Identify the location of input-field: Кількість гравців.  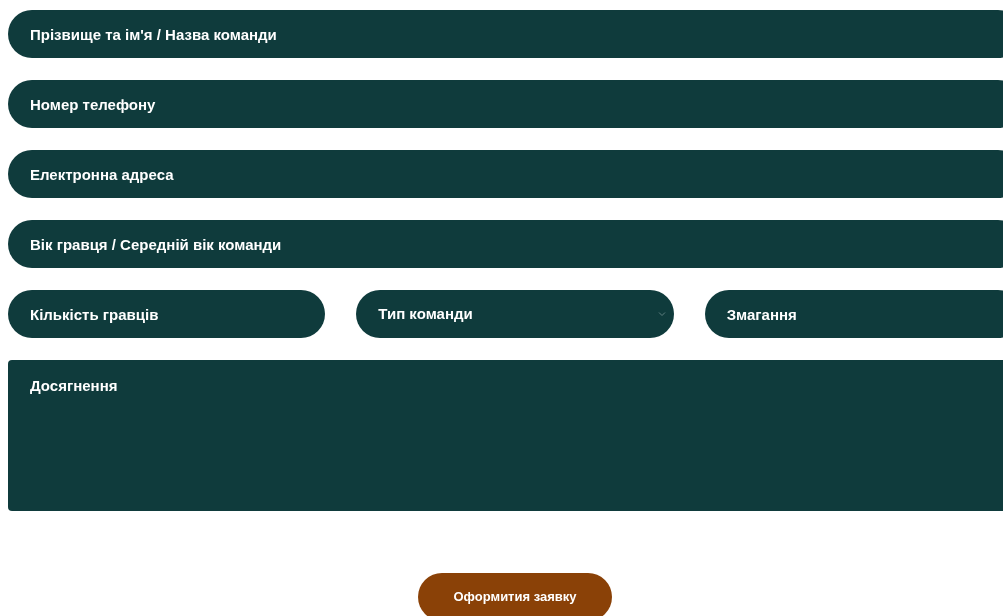
(167, 314).